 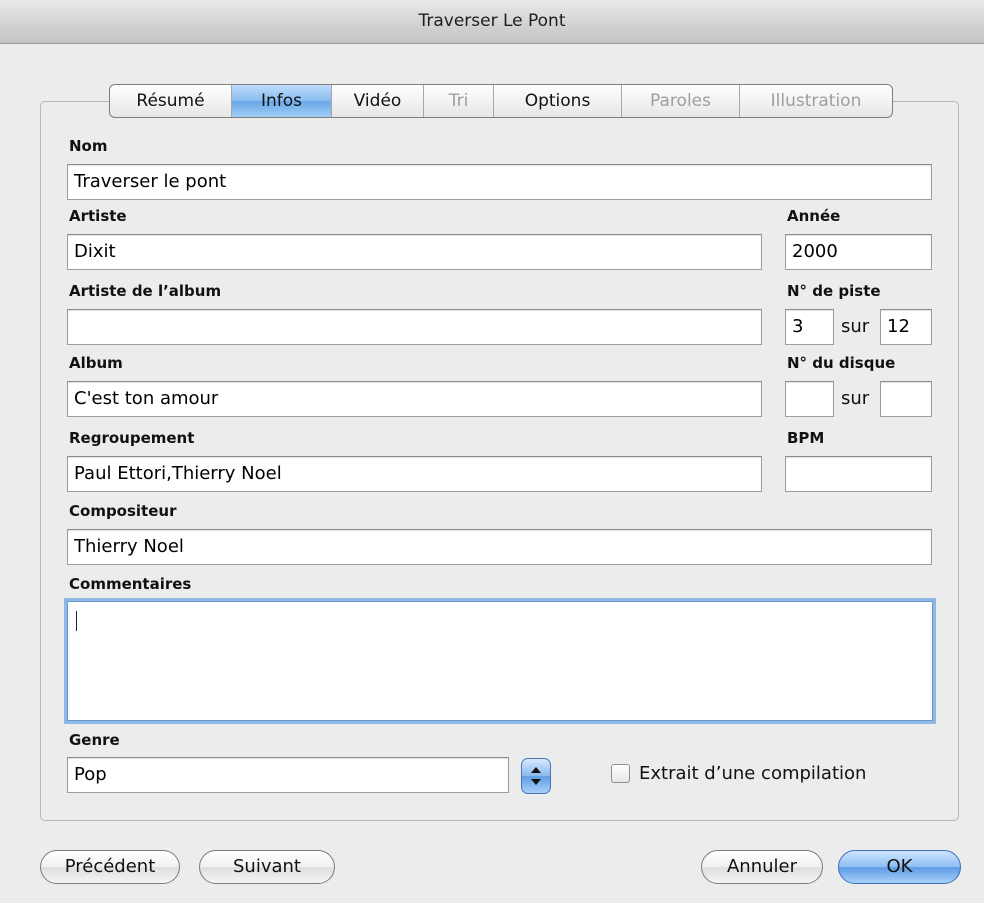 What do you see at coordinates (841, 363) in the screenshot?
I see `disc-number-label: N° du disque` at bounding box center [841, 363].